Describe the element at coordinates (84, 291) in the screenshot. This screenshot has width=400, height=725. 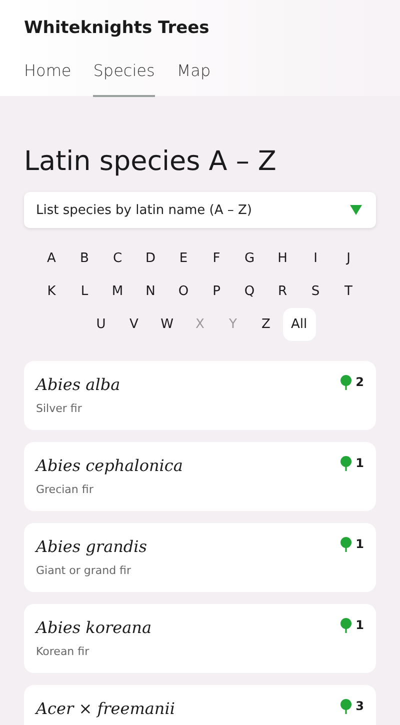
I see `letter-filter: L` at that location.